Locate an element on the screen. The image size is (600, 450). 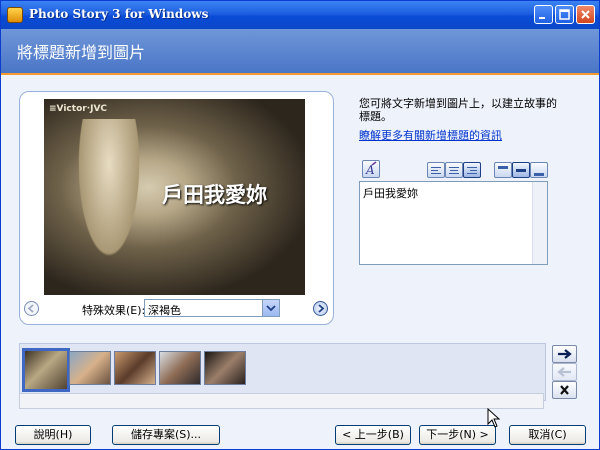
effect-label: 特殊效果(E): is located at coordinates (114, 310).